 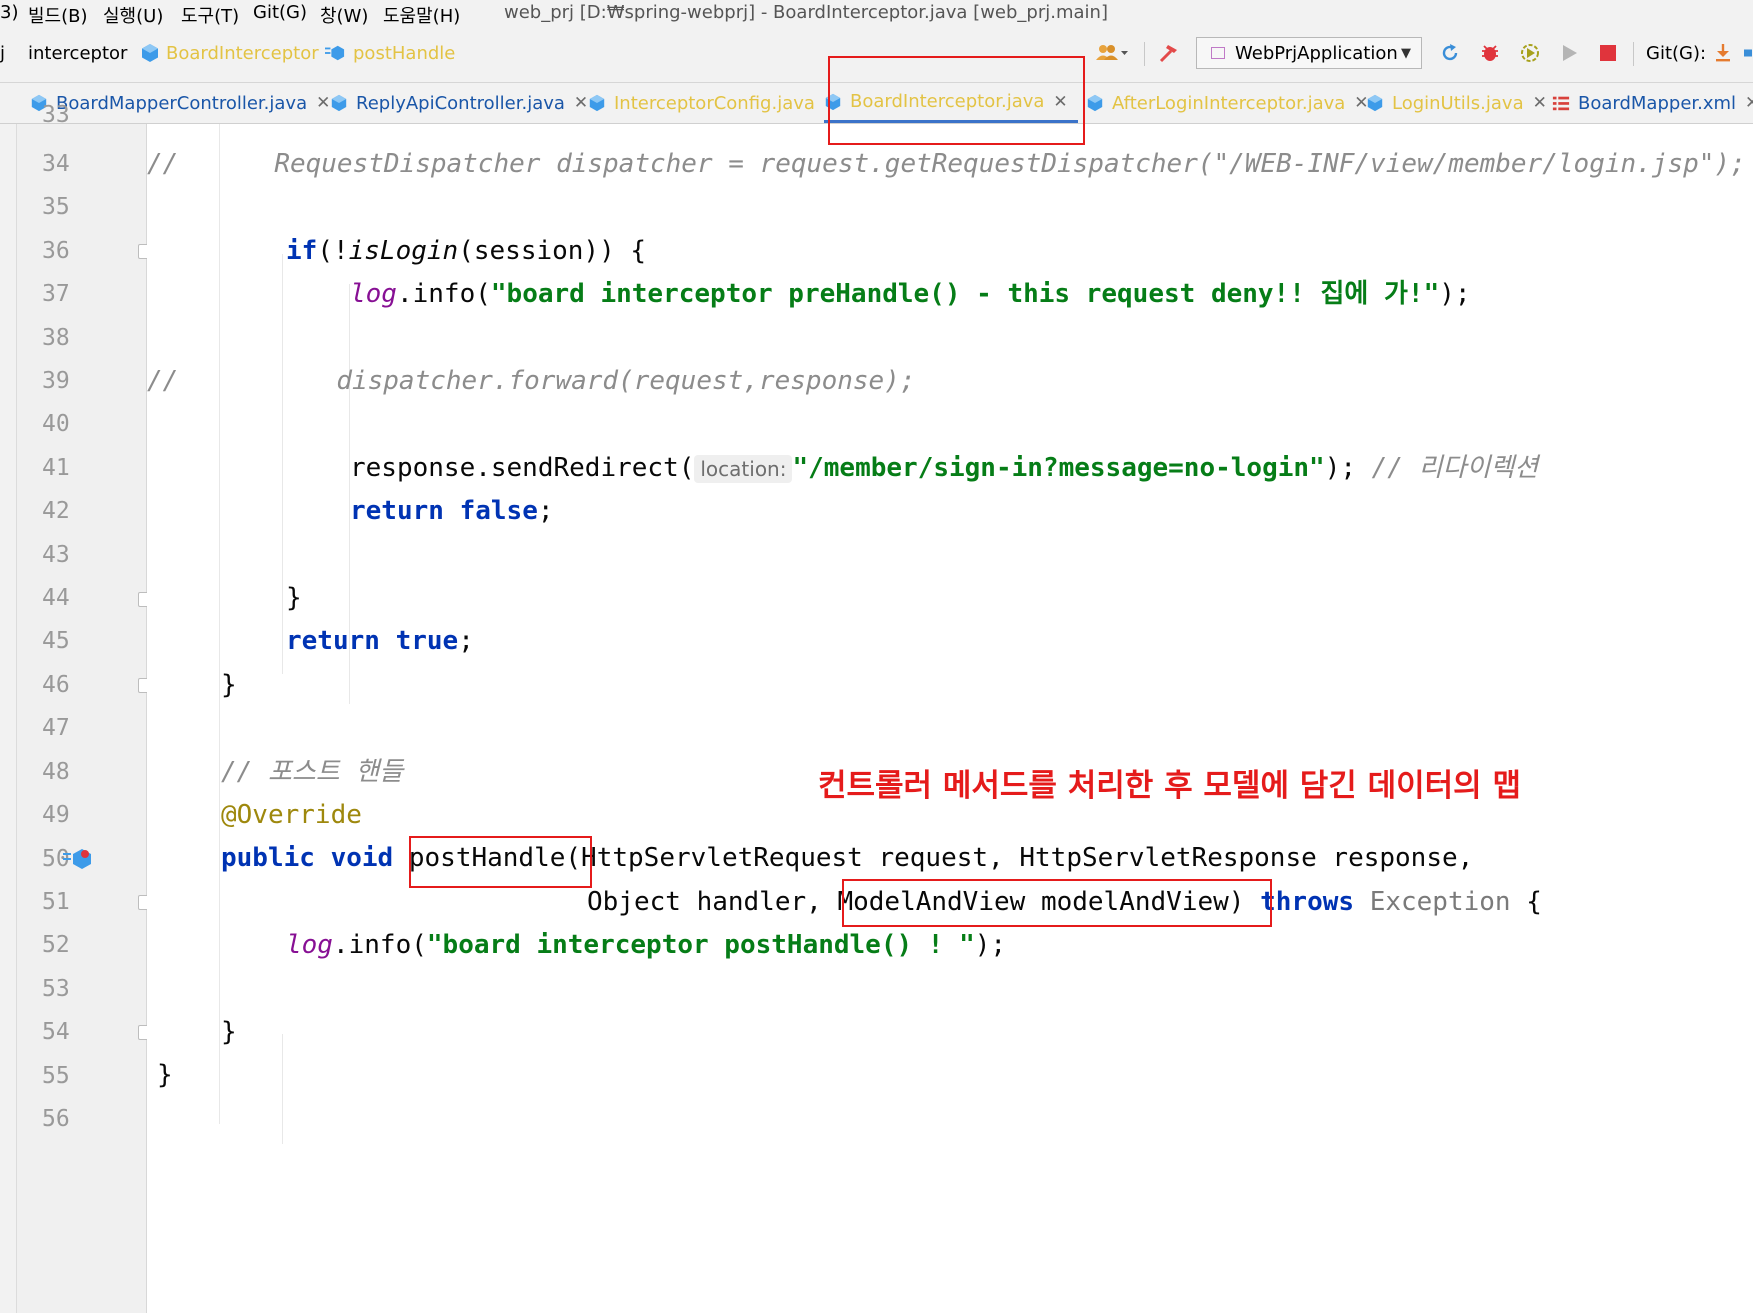 I want to click on git-commit-icon, so click(x=1748, y=53).